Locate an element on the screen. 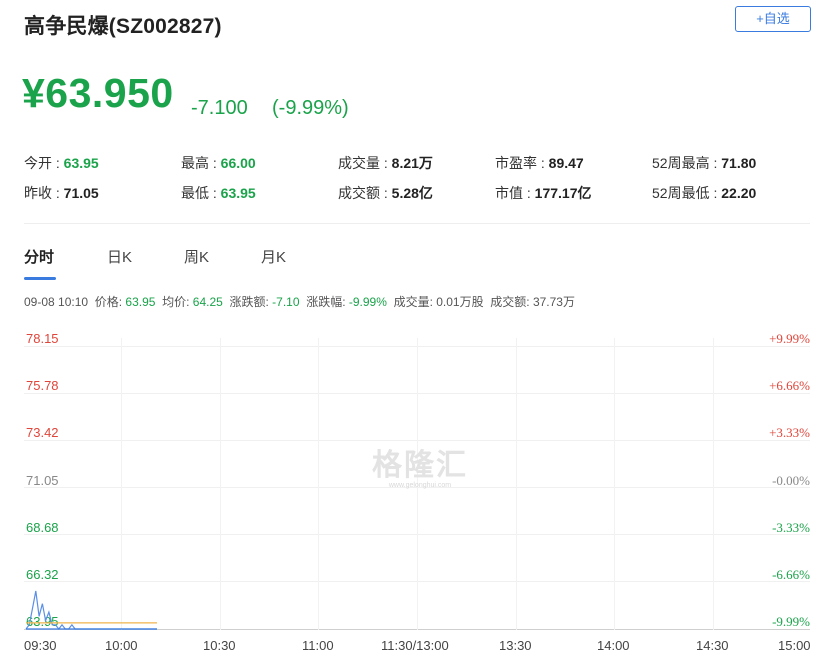 The image size is (831, 656). intraday-chart is located at coordinates (91, 610).